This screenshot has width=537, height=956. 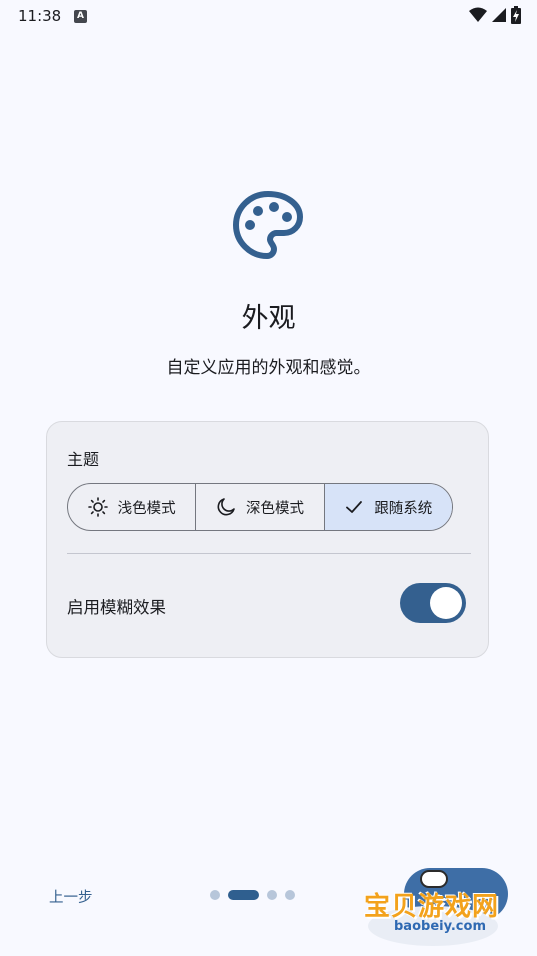 What do you see at coordinates (97, 507) in the screenshot?
I see `sun-icon` at bounding box center [97, 507].